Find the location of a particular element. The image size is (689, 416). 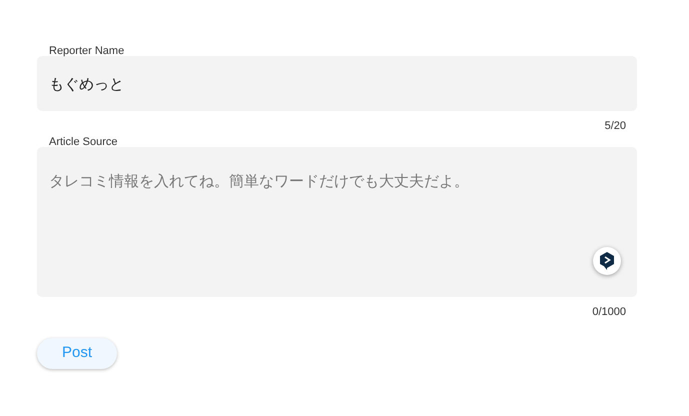

character-counter: 0/1000 is located at coordinates (609, 312).